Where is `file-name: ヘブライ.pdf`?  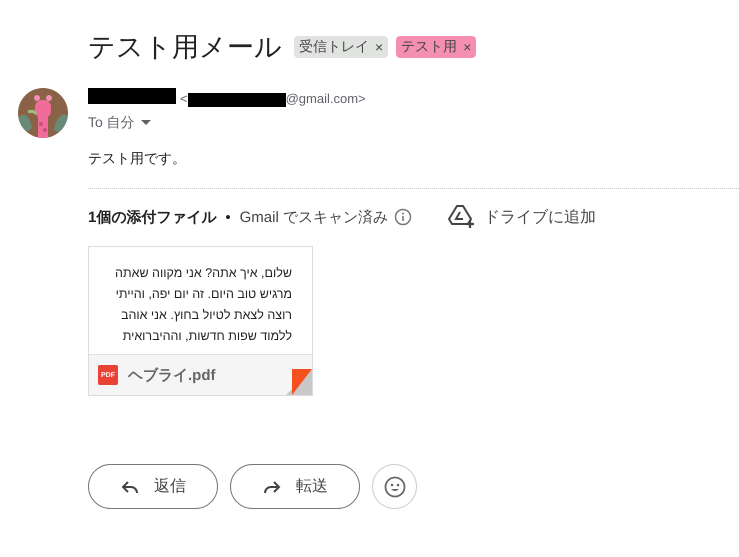
file-name: ヘブライ.pdf is located at coordinates (172, 375).